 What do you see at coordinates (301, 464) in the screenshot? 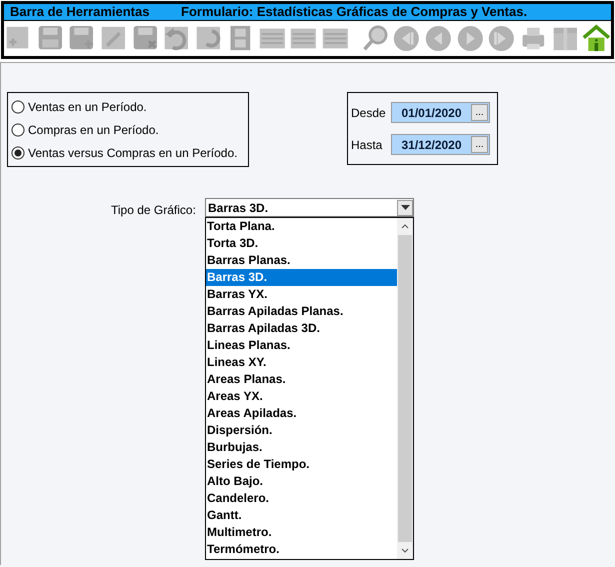
I see `chart-type-option: Series de Tiempo.` at bounding box center [301, 464].